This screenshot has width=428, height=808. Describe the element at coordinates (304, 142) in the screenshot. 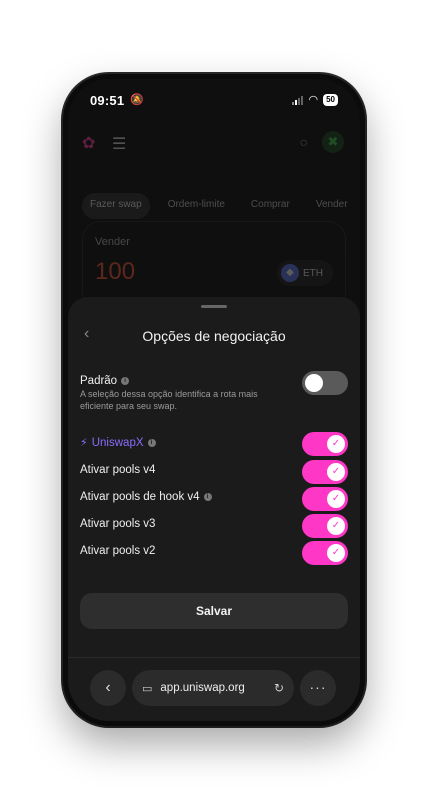

I see `search-icon: ○` at that location.